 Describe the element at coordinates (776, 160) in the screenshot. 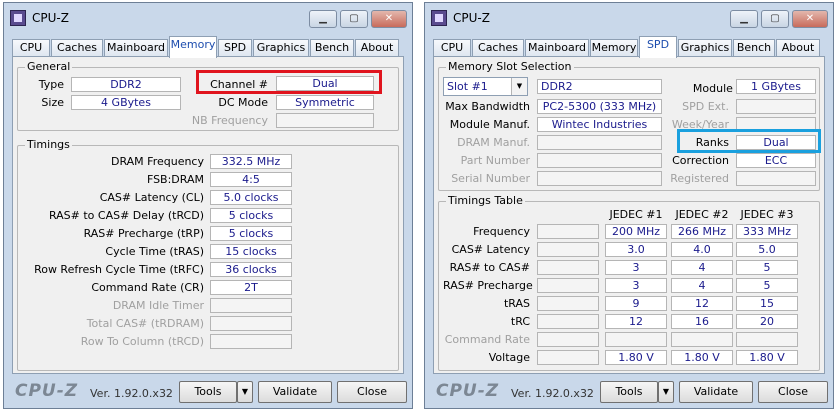

I see `correction-value: ECC` at that location.